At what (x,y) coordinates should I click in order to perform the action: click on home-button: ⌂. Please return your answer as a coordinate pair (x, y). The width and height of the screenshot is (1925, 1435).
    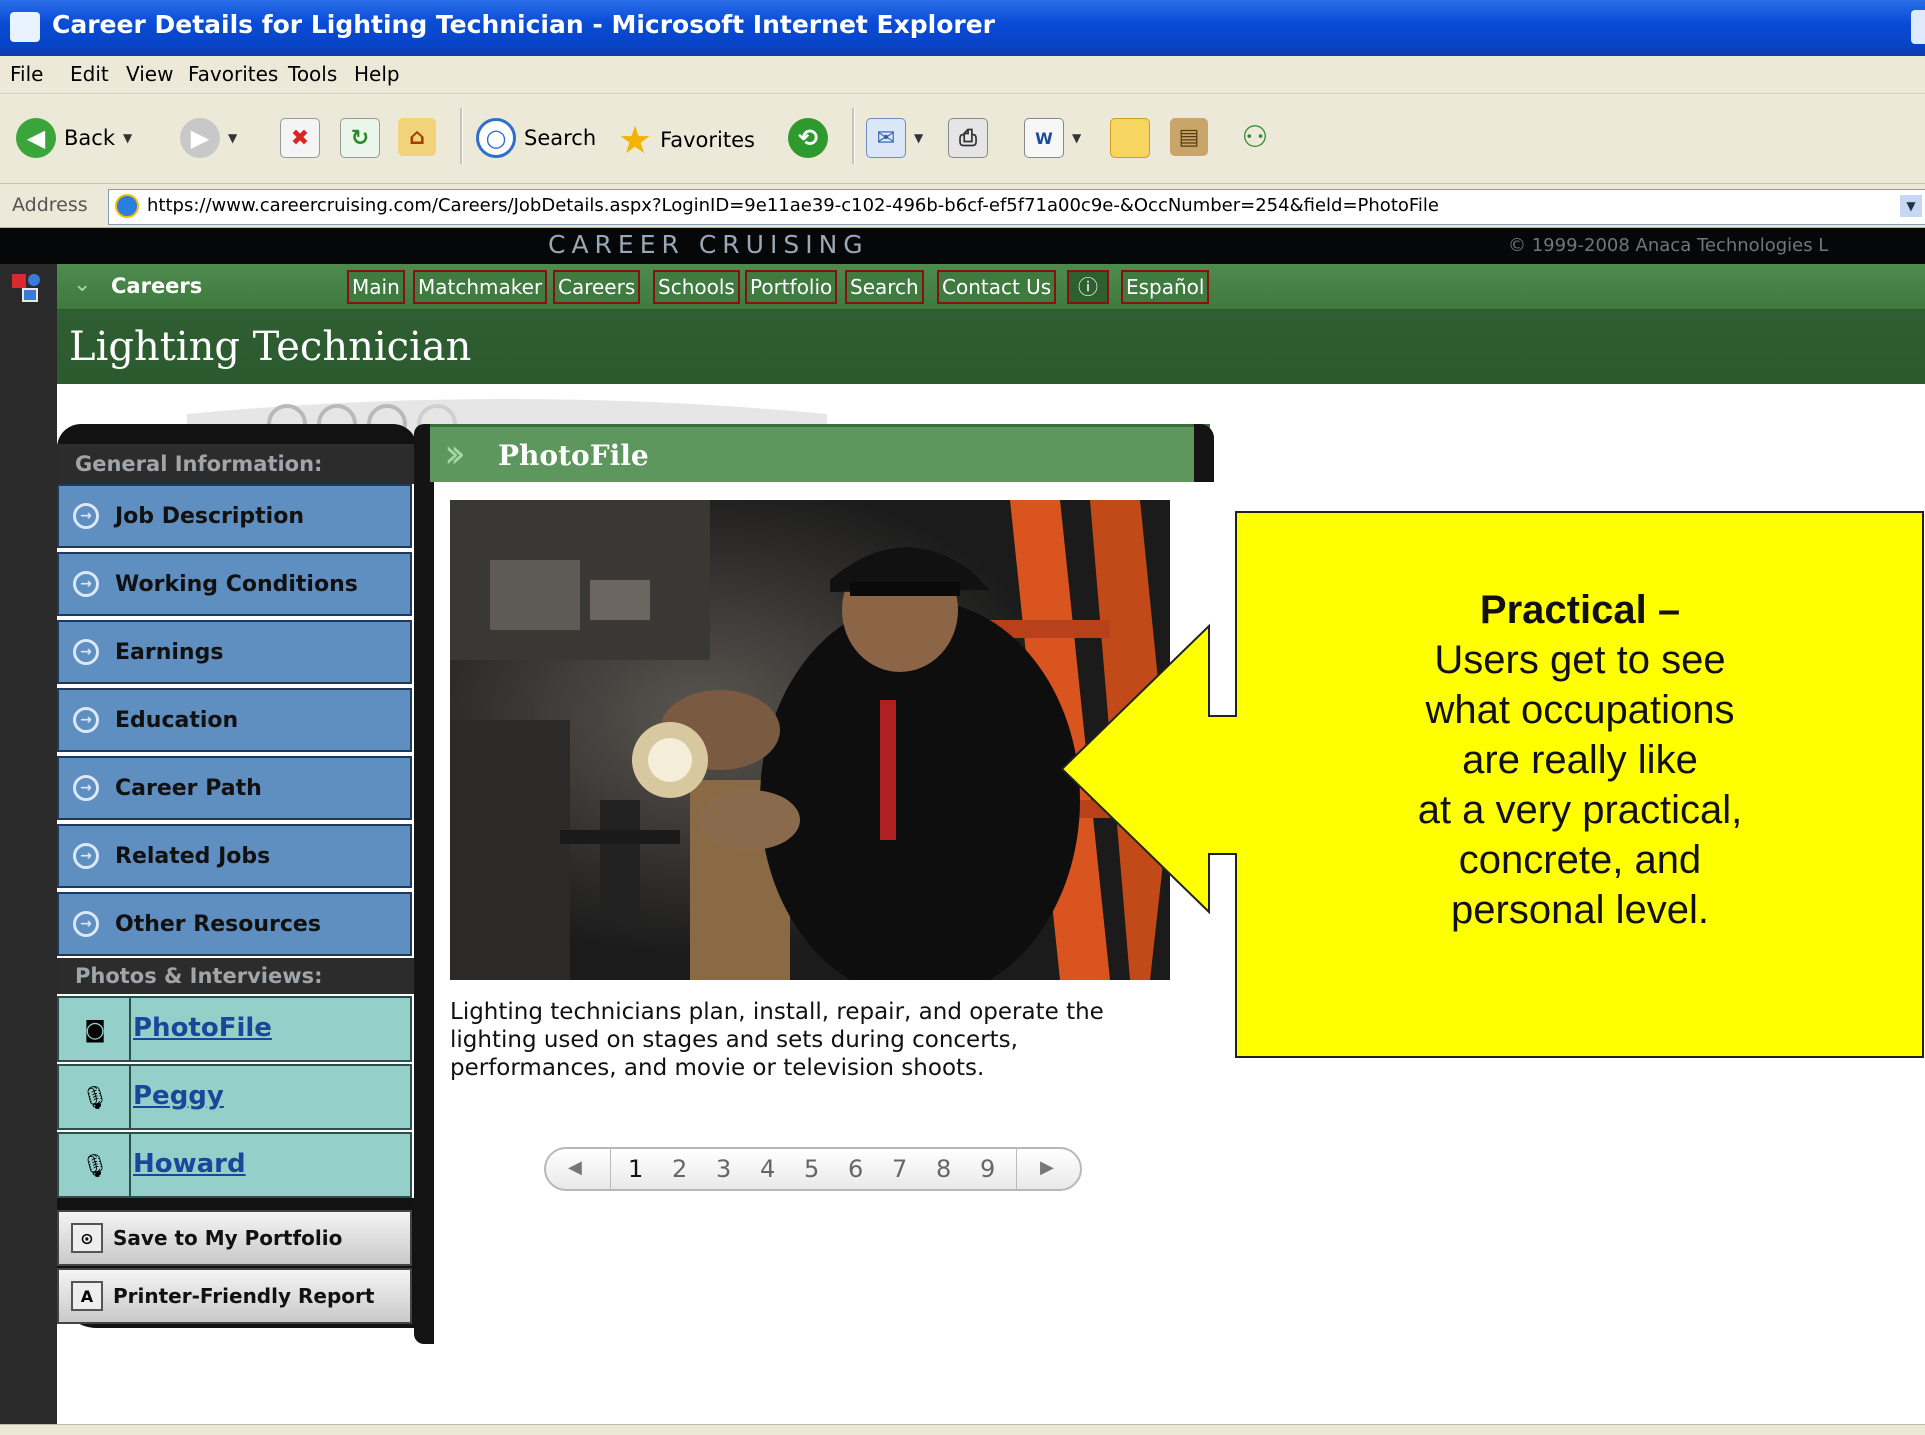
    Looking at the image, I should click on (417, 137).